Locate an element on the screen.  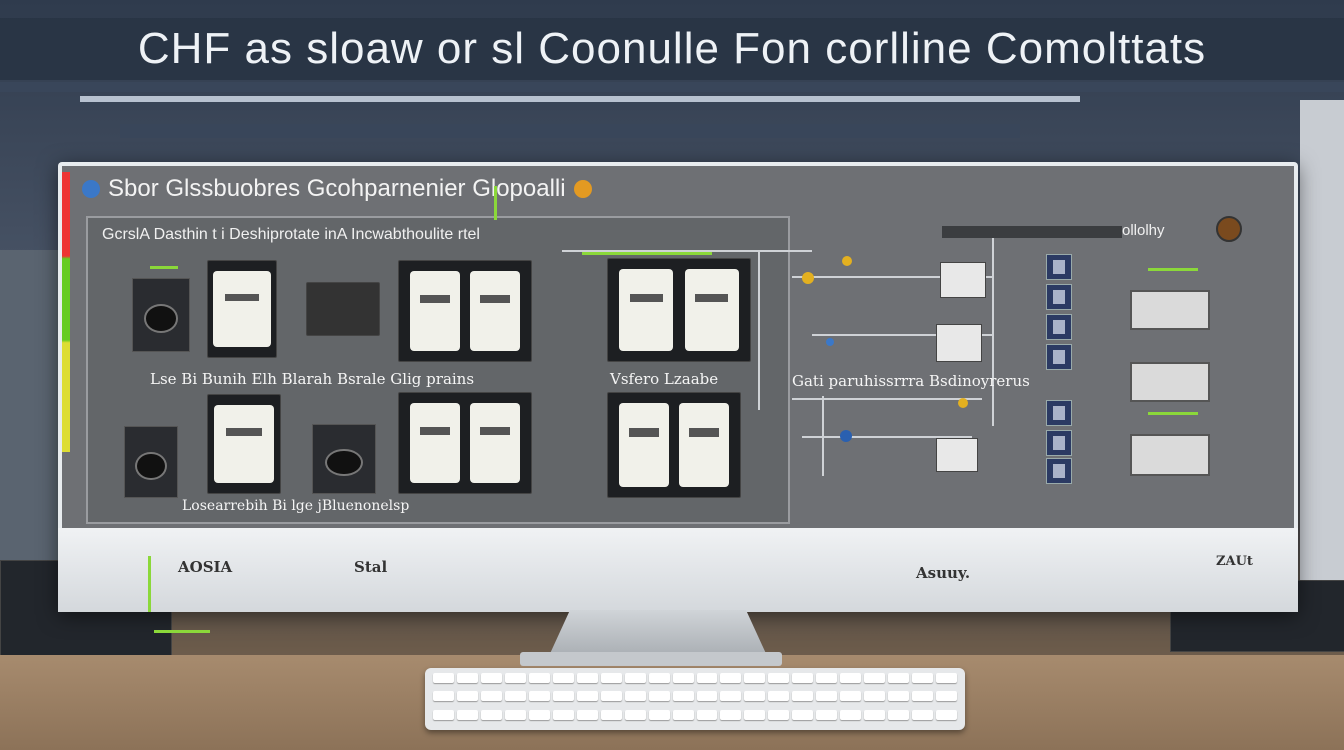
background-wall-left is located at coordinates (30, 425).